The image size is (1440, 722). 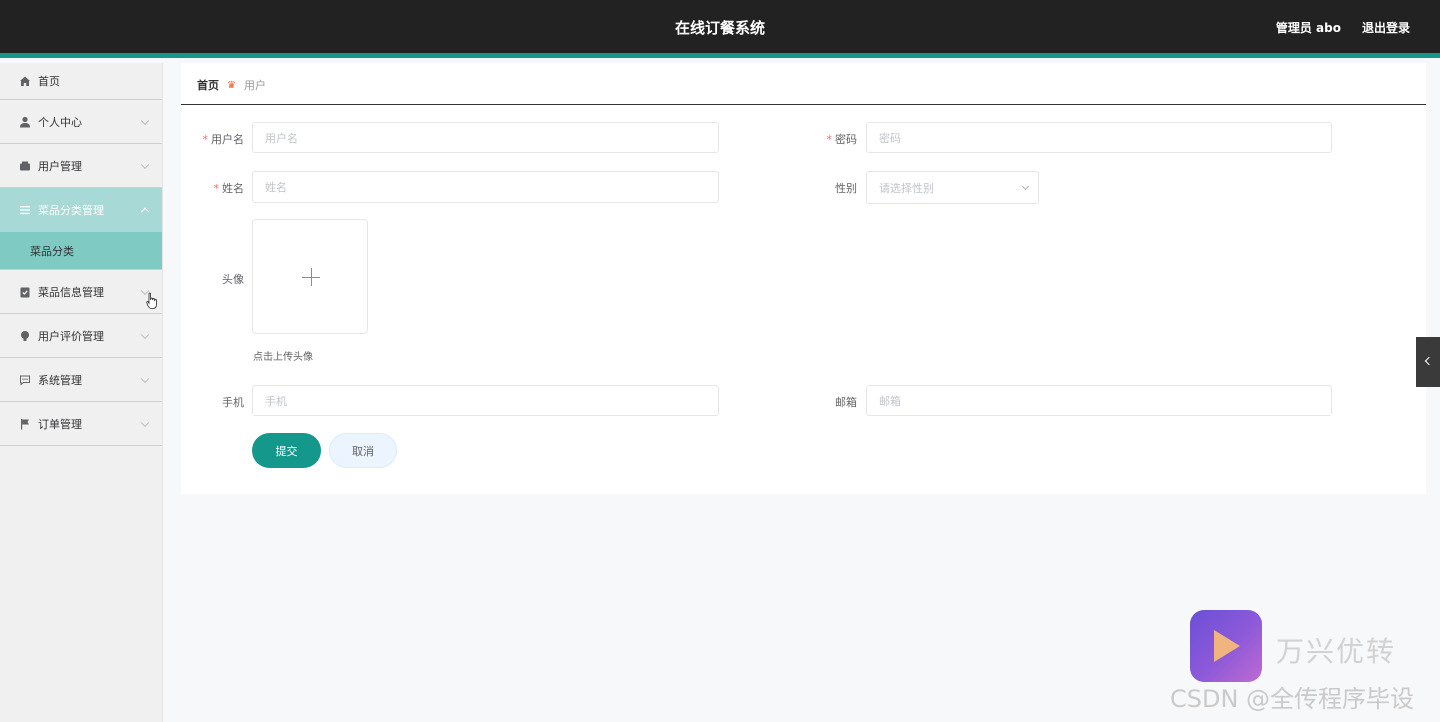 What do you see at coordinates (1099, 137) in the screenshot?
I see `password-input: 密码` at bounding box center [1099, 137].